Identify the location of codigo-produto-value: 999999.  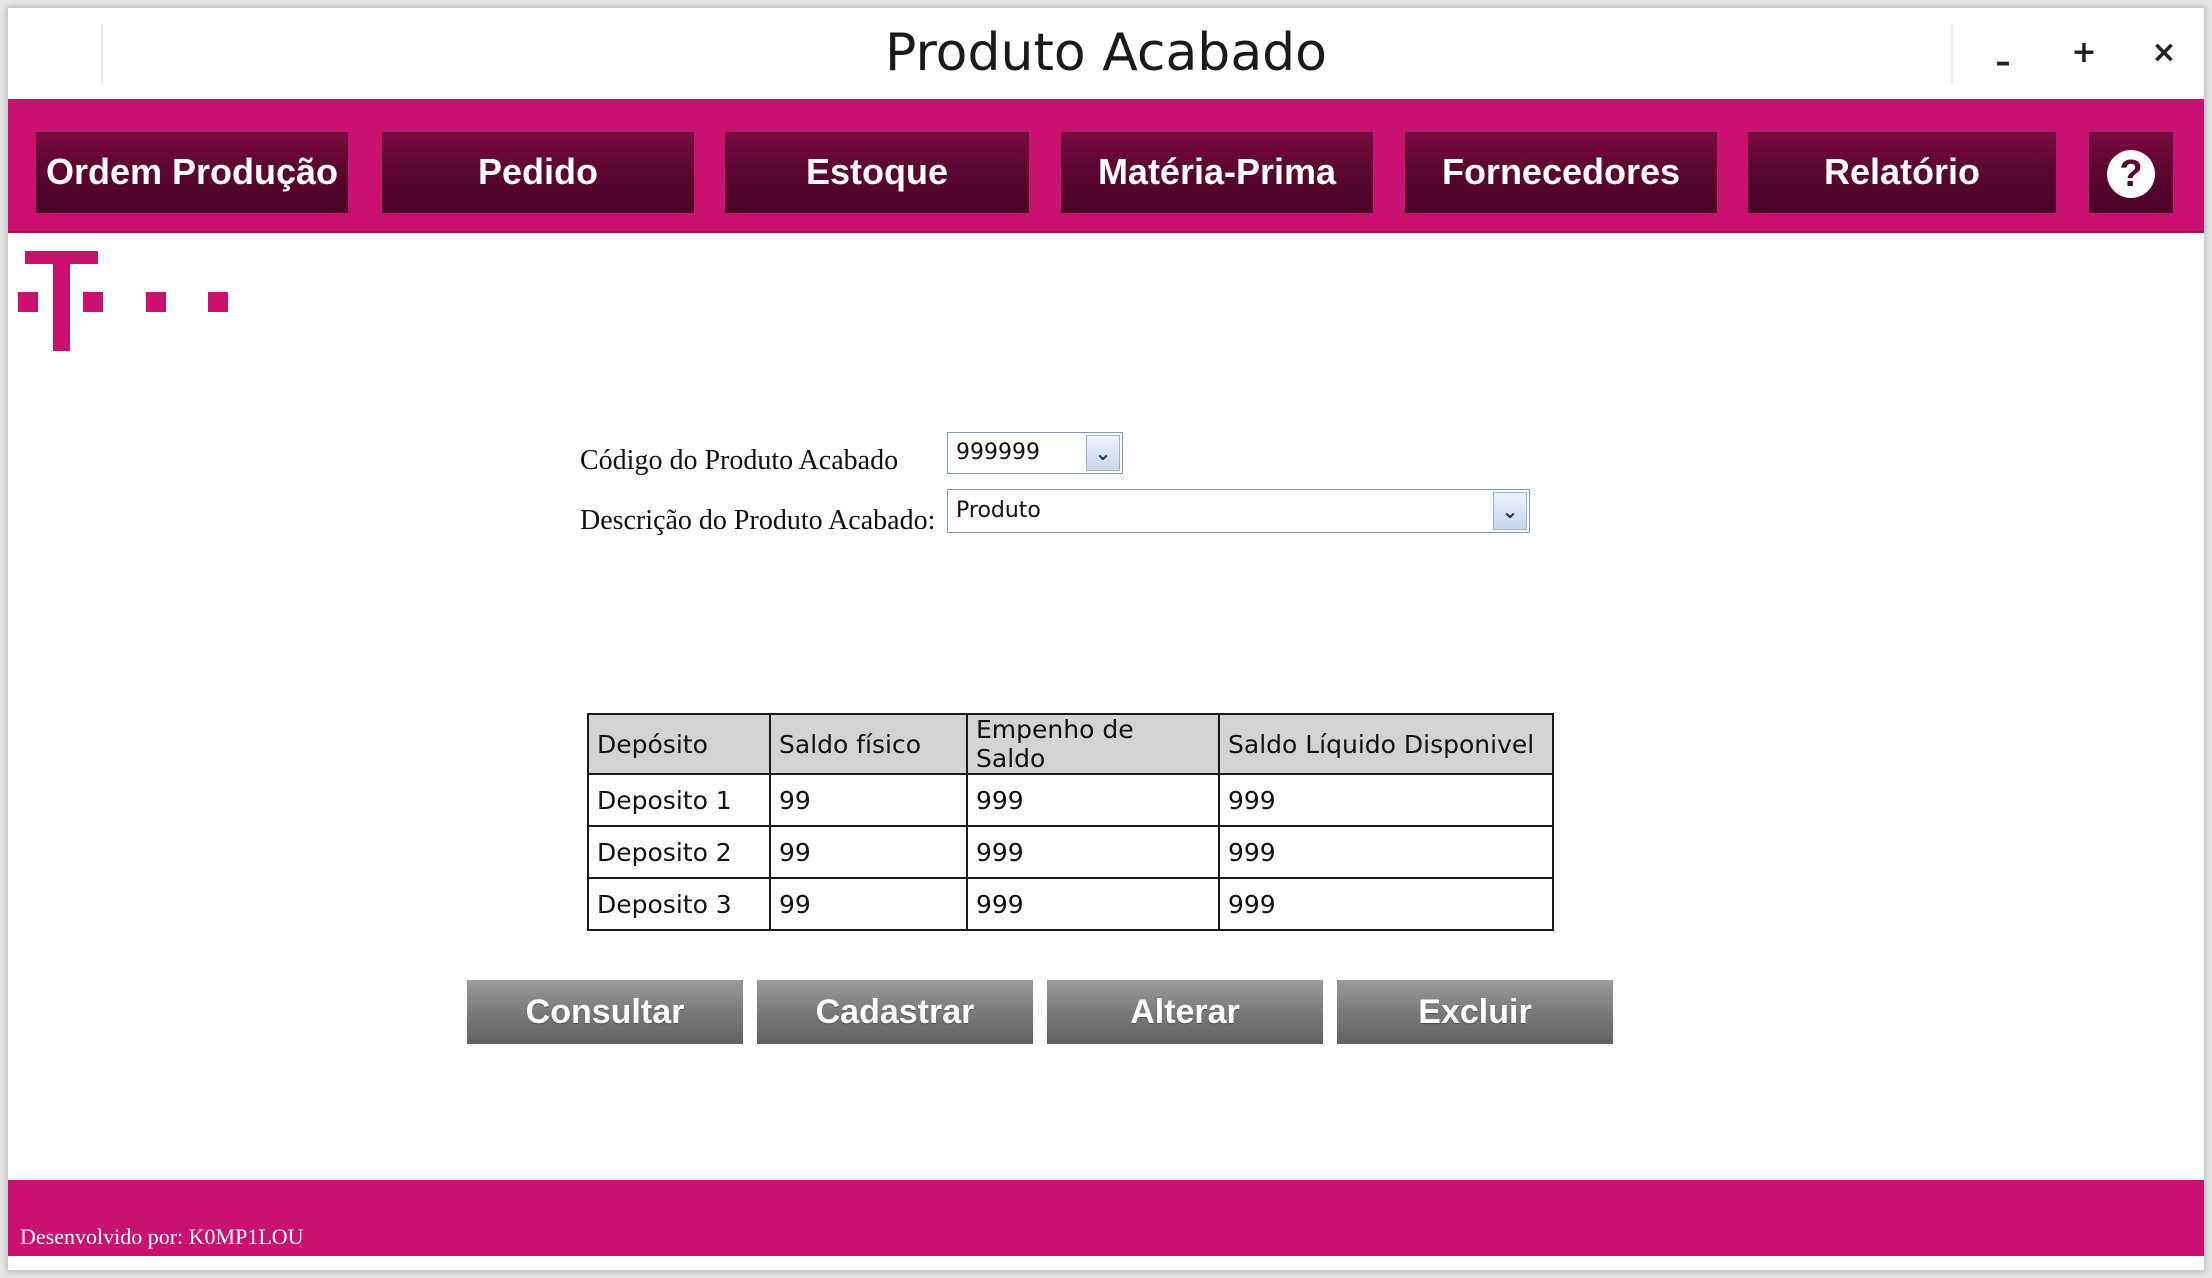
(998, 452).